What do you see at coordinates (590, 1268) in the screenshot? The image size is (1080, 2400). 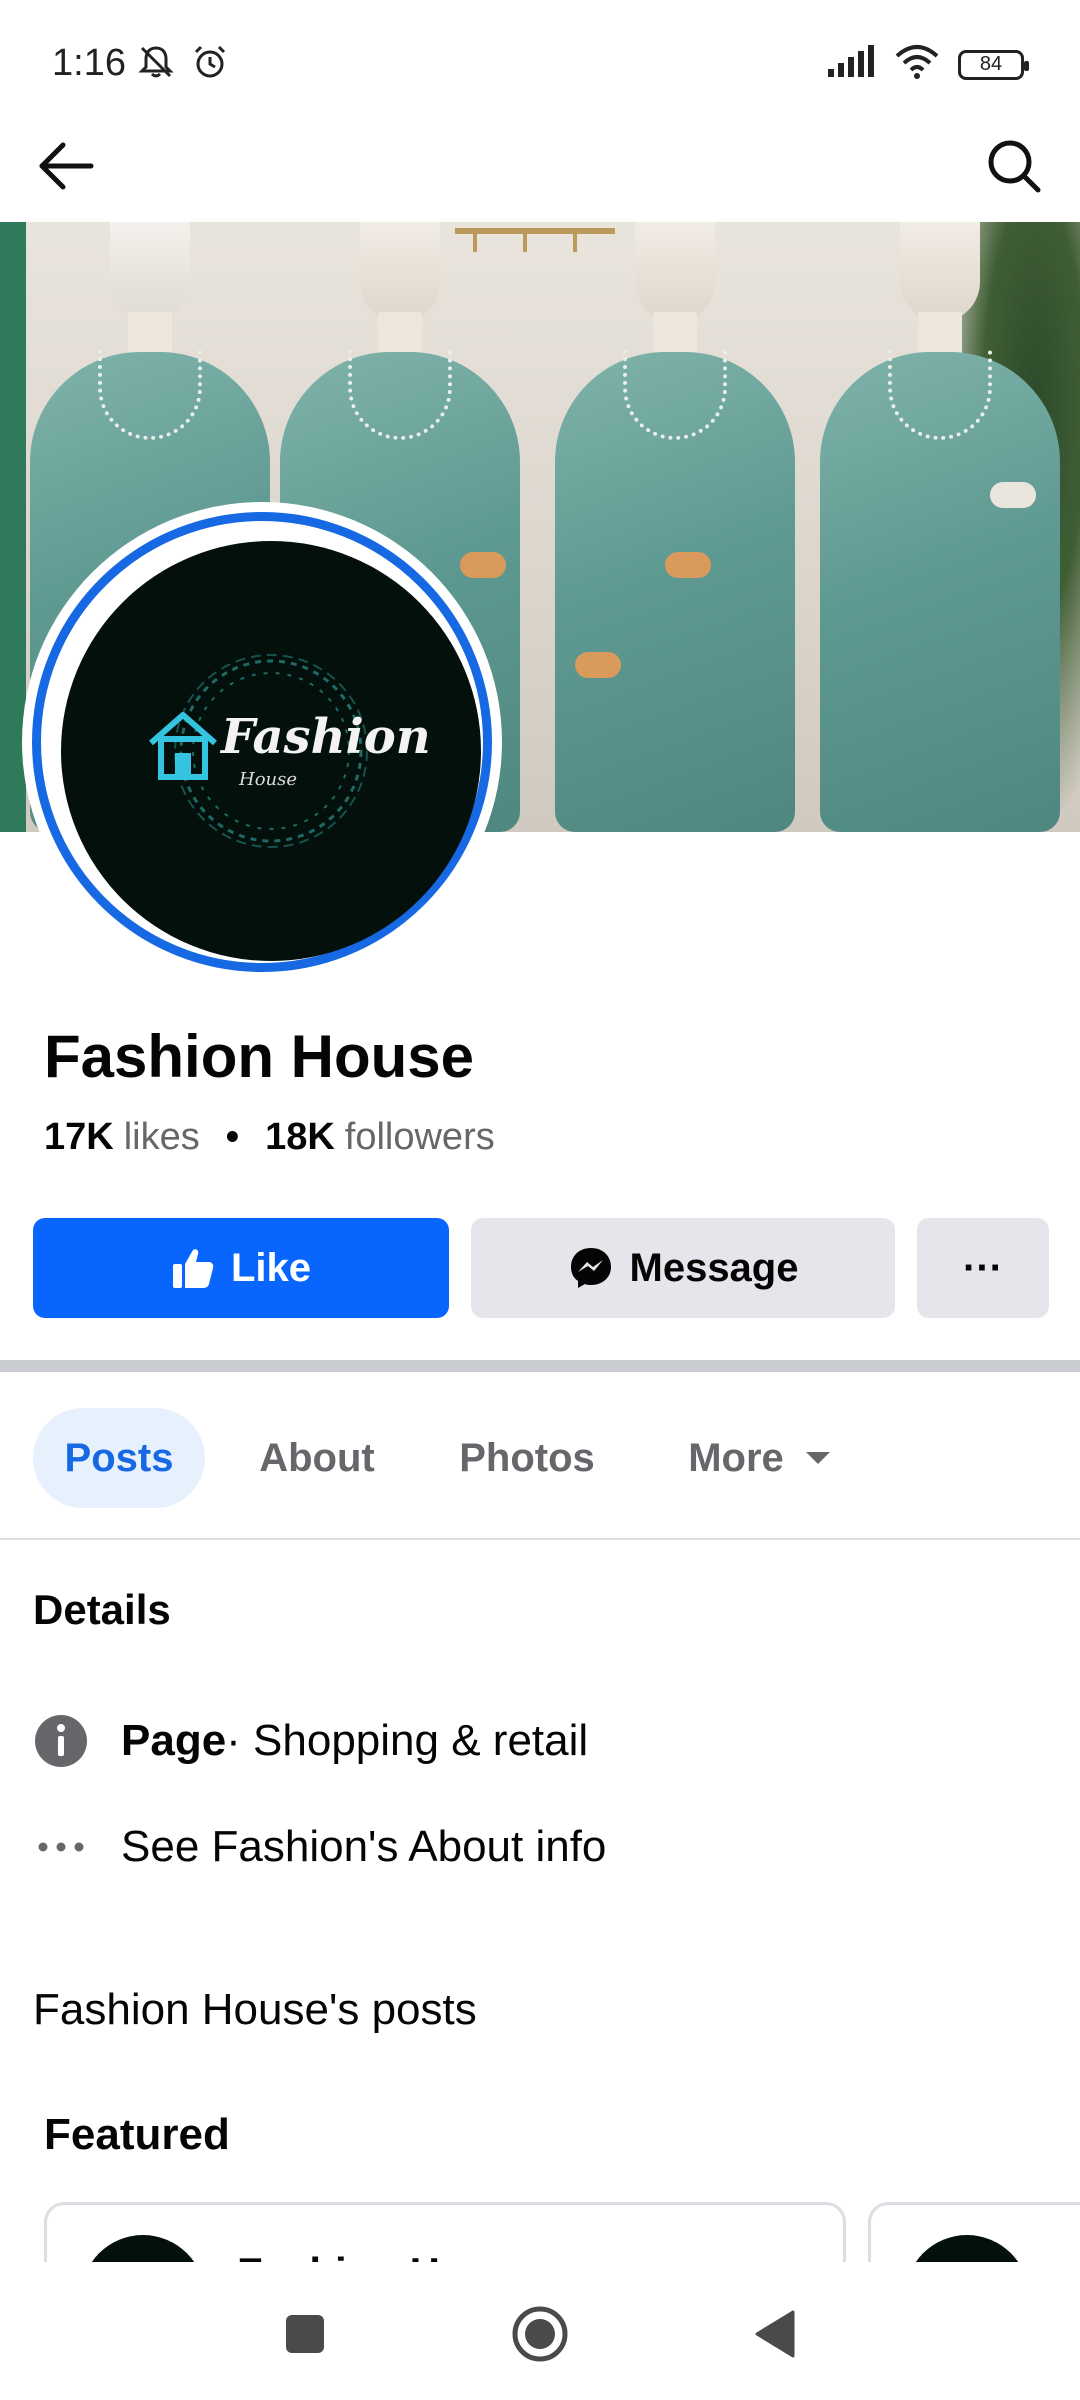 I see `messenger-icon` at bounding box center [590, 1268].